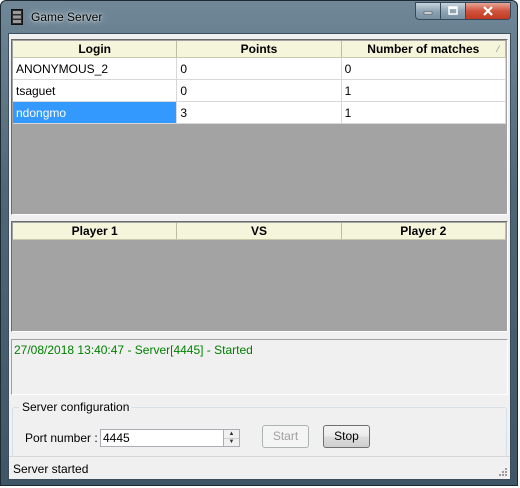  What do you see at coordinates (76, 407) in the screenshot?
I see `server-config-title: Server configuration` at bounding box center [76, 407].